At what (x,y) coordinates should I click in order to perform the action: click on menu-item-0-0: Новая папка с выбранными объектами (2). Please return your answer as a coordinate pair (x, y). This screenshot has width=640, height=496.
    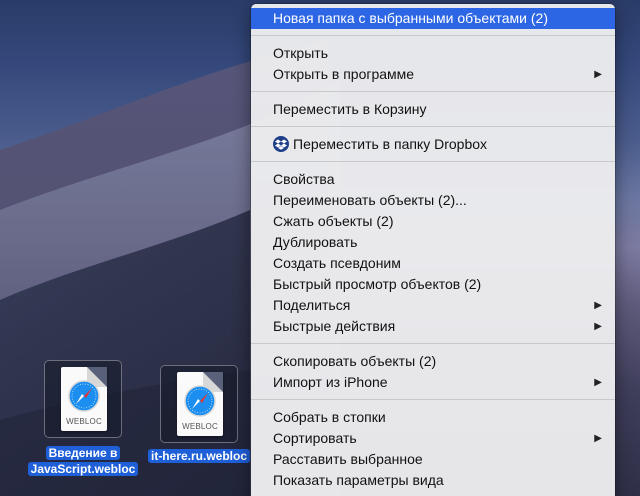
    Looking at the image, I should click on (433, 18).